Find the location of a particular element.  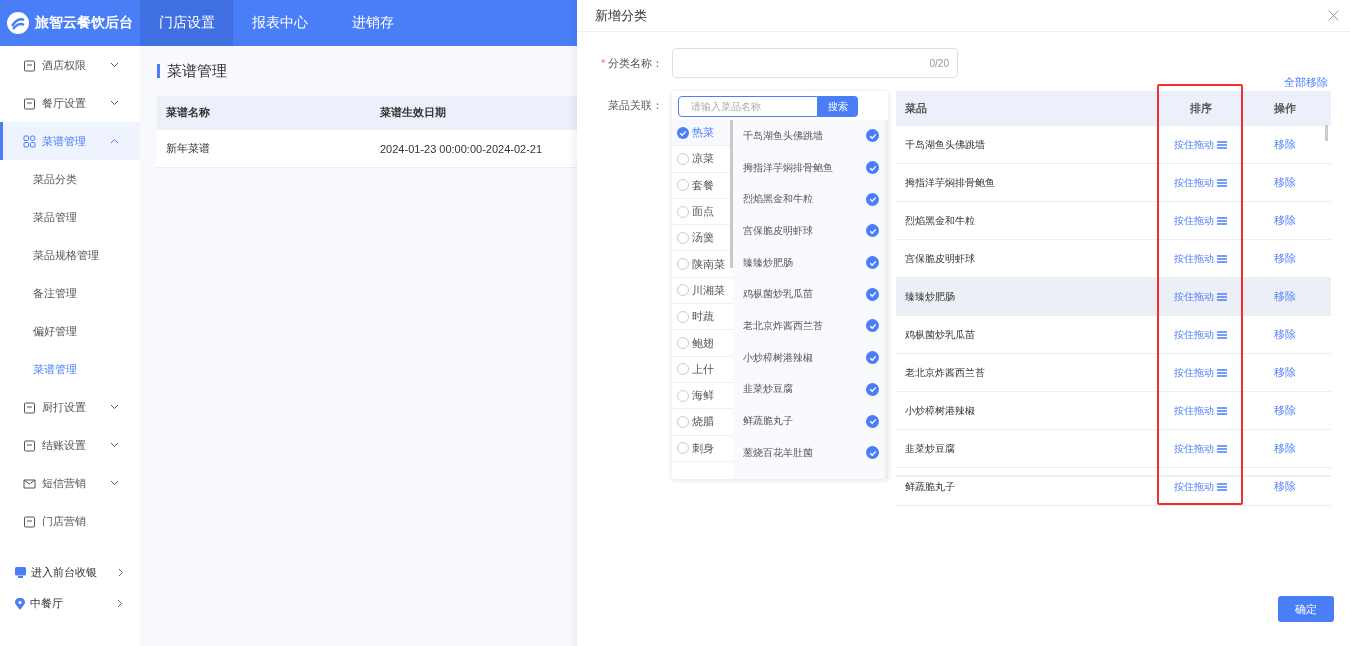

sidebar-subitem: 备注管理 is located at coordinates (70, 293).